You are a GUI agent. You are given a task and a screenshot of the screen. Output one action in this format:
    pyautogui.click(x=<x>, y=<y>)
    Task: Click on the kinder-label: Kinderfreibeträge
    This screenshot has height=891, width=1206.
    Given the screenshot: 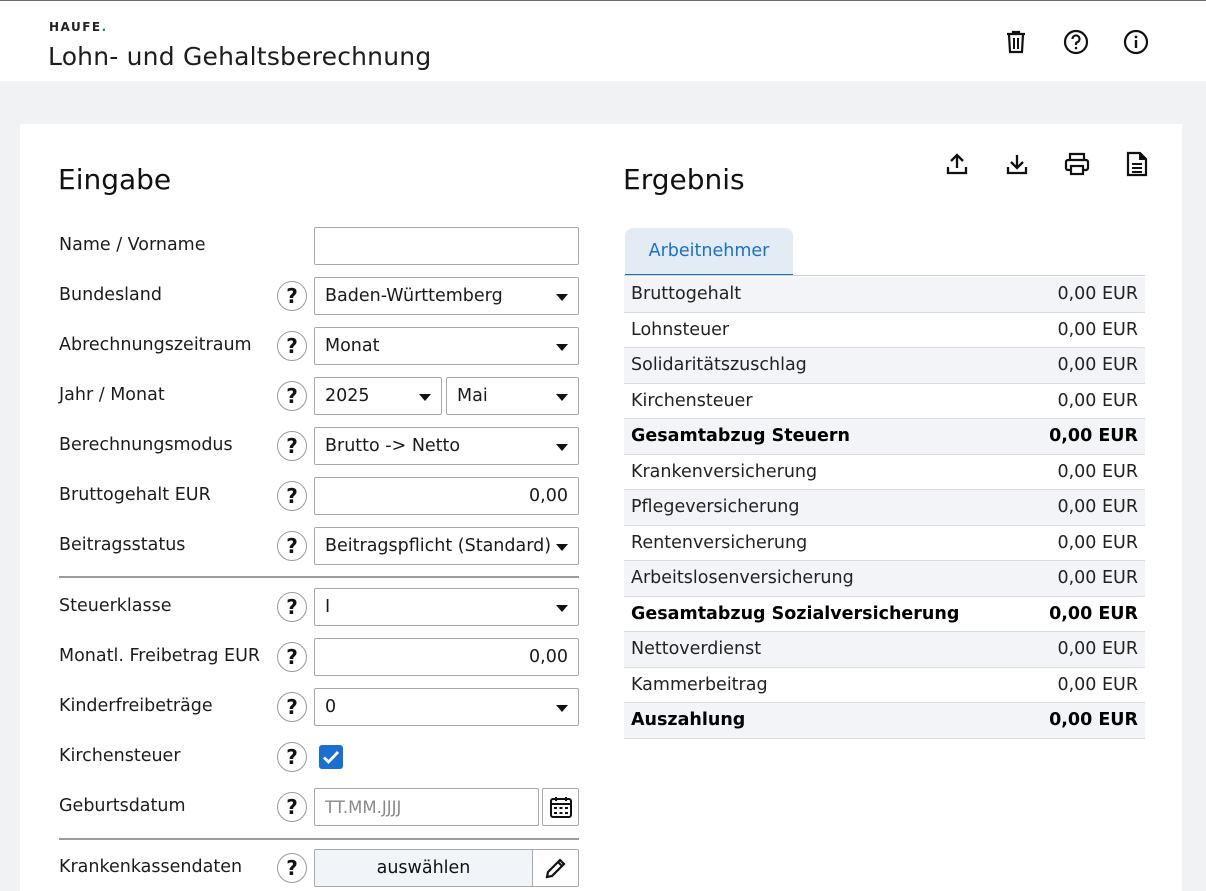 What is the action you would take?
    pyautogui.click(x=136, y=706)
    